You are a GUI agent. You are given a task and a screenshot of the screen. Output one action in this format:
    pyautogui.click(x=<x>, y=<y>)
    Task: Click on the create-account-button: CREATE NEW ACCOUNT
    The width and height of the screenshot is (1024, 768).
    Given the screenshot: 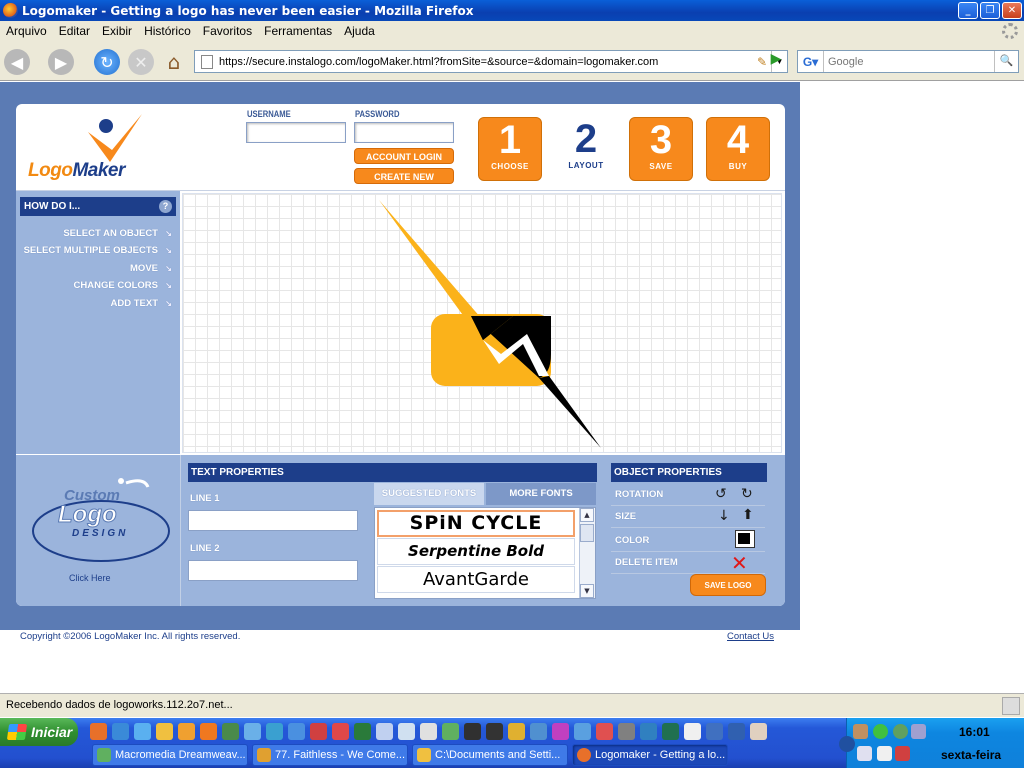 What is the action you would take?
    pyautogui.click(x=404, y=183)
    